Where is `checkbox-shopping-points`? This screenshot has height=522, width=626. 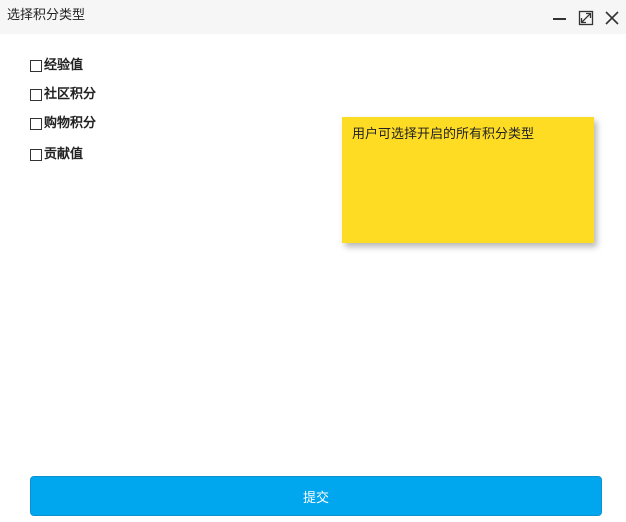
checkbox-shopping-points is located at coordinates (36, 124).